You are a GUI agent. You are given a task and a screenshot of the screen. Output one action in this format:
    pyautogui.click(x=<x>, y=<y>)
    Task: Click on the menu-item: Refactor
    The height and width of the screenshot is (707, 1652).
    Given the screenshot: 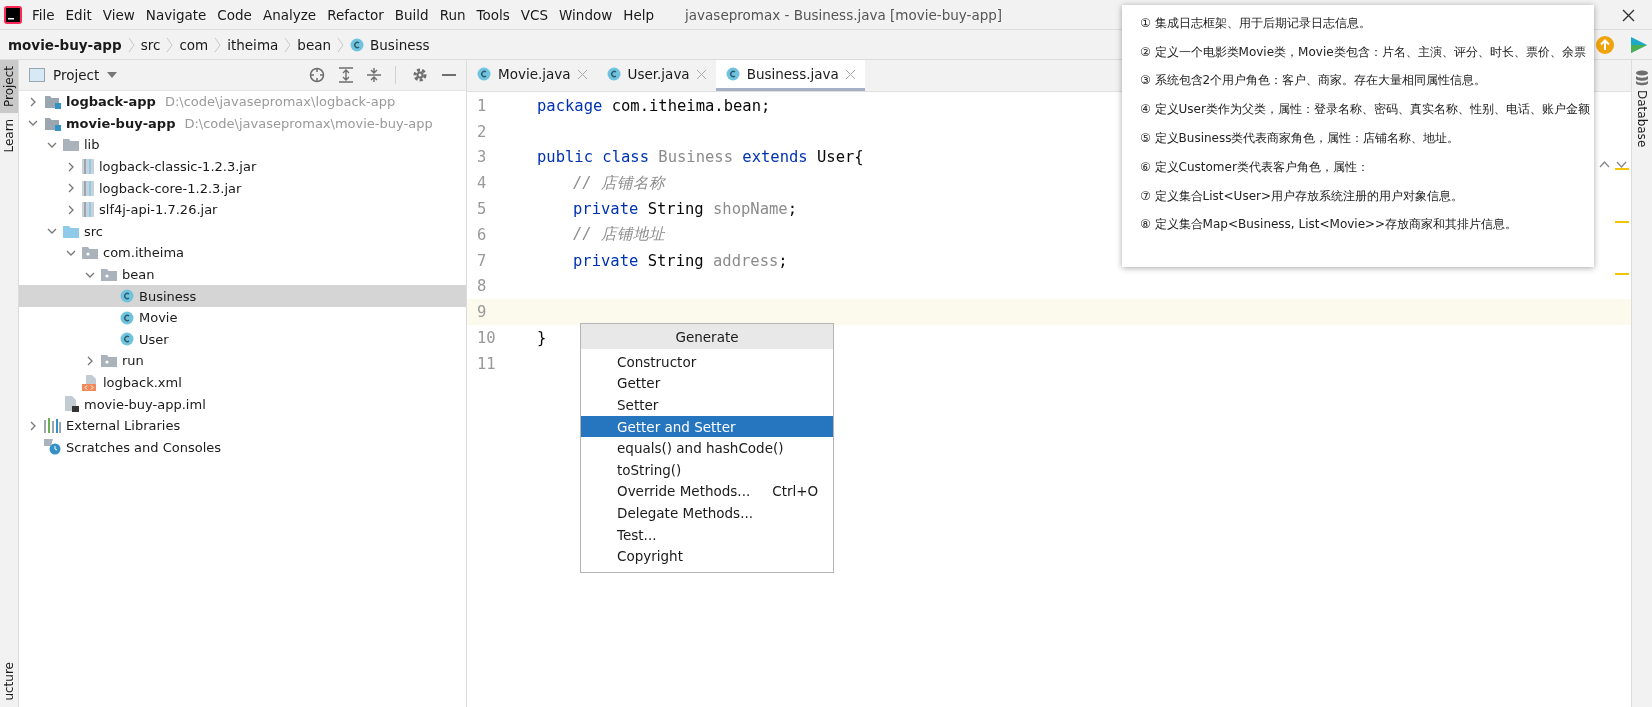 What is the action you would take?
    pyautogui.click(x=355, y=14)
    